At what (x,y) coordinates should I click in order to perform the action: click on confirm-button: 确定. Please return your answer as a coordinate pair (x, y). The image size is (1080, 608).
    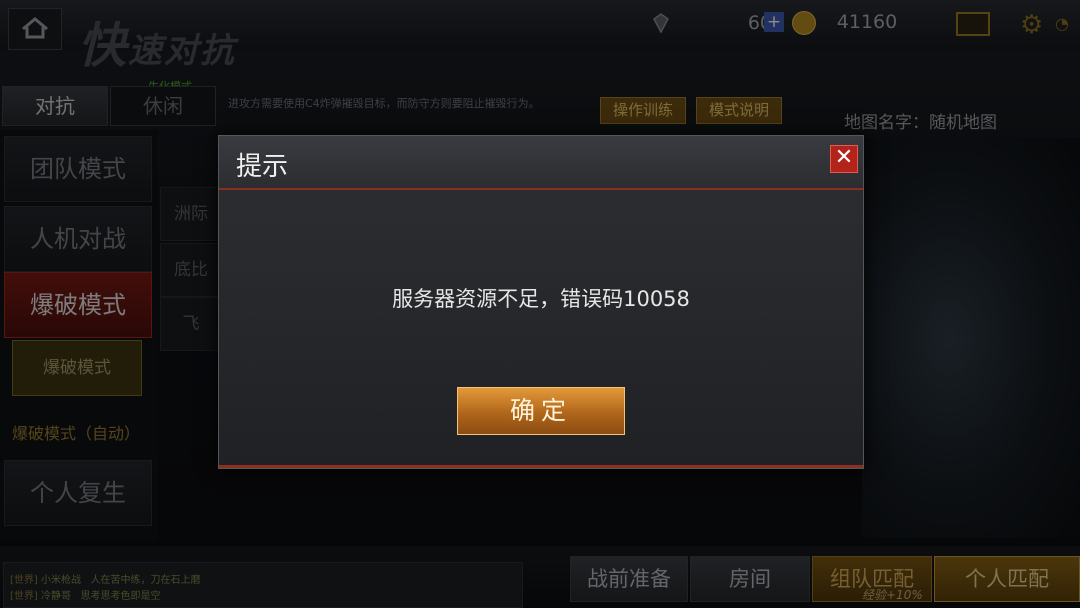
    Looking at the image, I should click on (541, 411).